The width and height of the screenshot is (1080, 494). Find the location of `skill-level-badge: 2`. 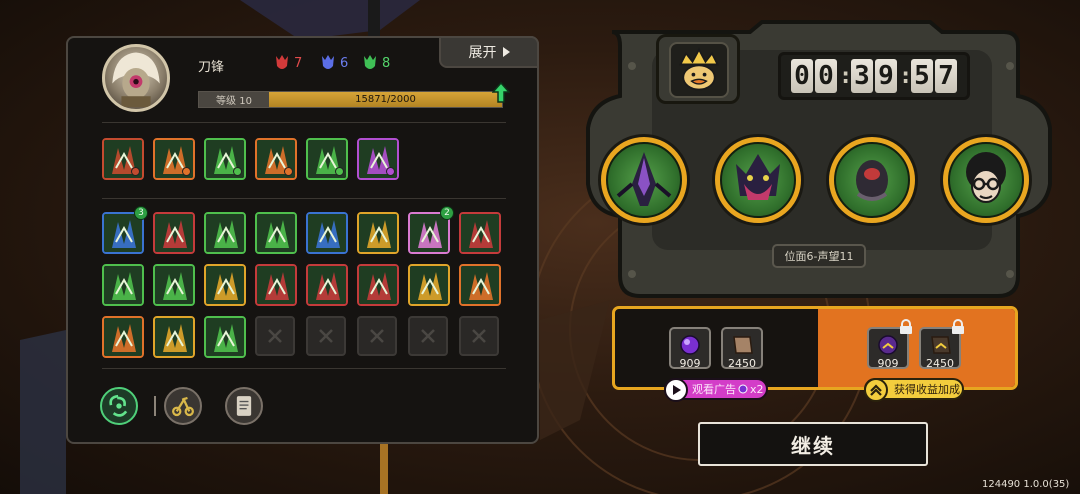

skill-level-badge: 2 is located at coordinates (447, 213).